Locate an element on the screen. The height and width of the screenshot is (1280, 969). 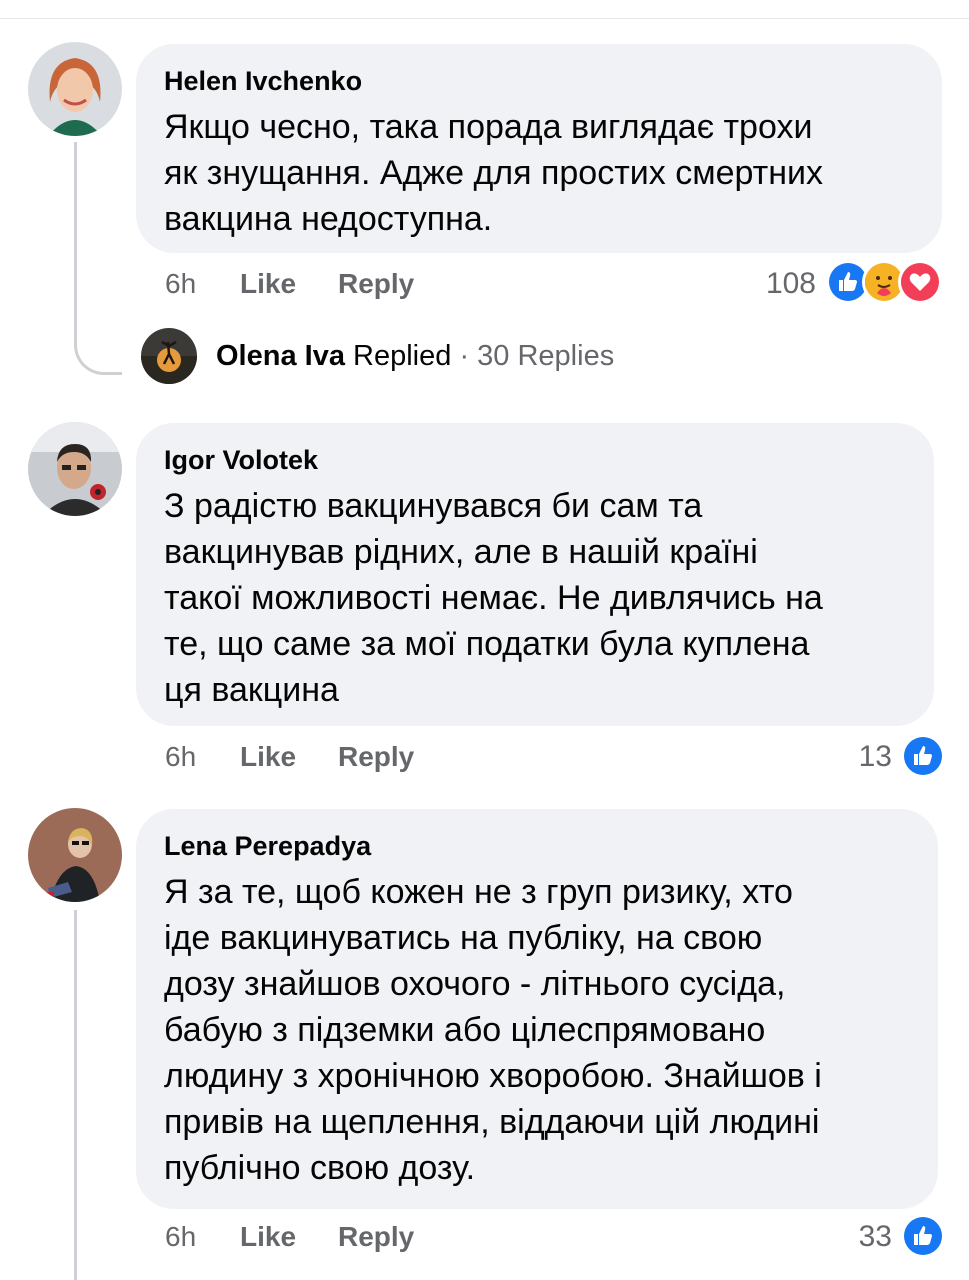
comment-line: те, що саме за мої податки була куплена is located at coordinates (487, 644).